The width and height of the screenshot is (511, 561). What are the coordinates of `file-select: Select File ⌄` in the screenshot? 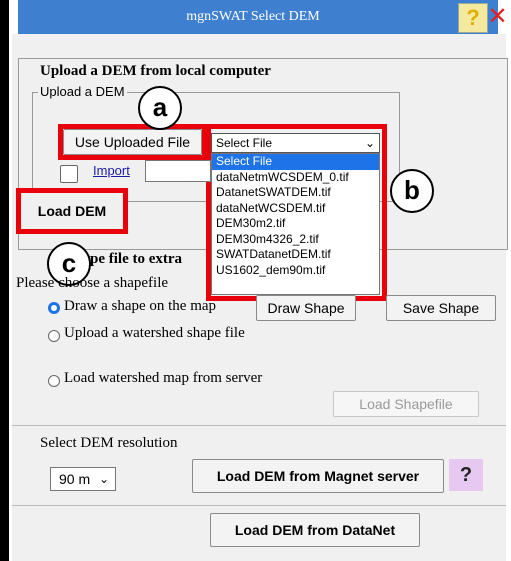 It's located at (295, 143).